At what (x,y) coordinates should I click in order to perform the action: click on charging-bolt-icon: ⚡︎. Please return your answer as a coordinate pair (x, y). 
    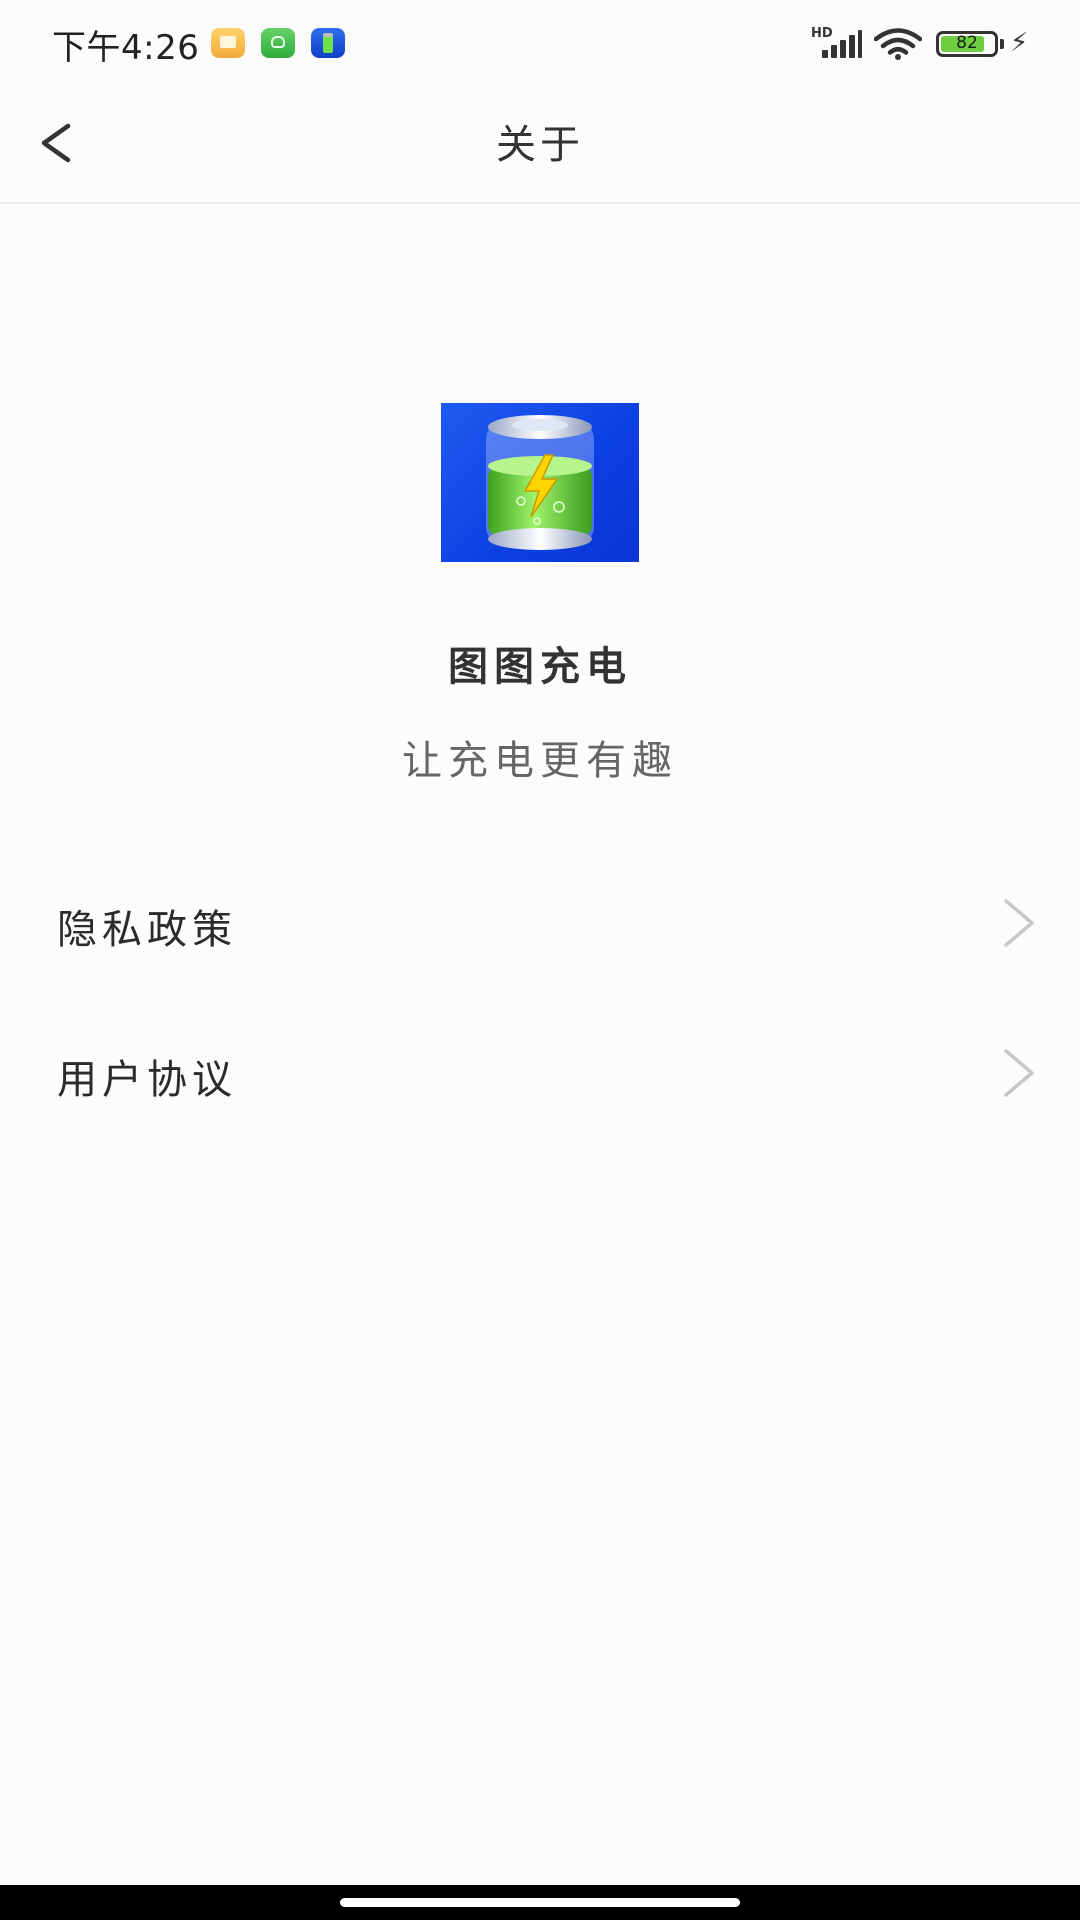
    Looking at the image, I should click on (1019, 43).